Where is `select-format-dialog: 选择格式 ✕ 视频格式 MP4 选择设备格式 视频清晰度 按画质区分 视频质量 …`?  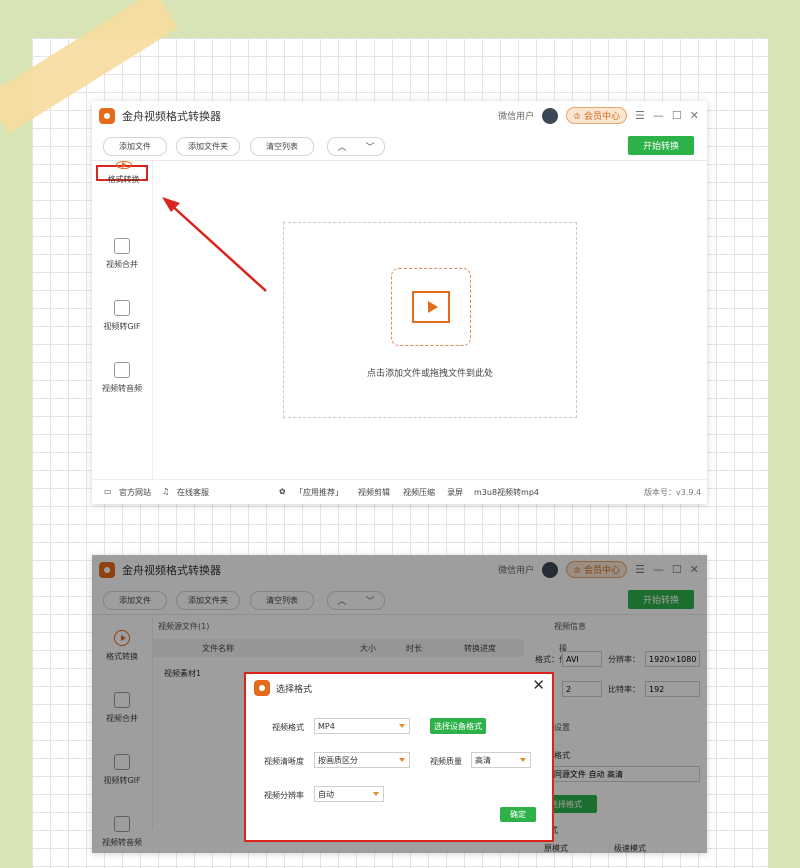 select-format-dialog: 选择格式 ✕ 视频格式 MP4 选择设备格式 视频清晰度 按画质区分 视频质量 … is located at coordinates (399, 757).